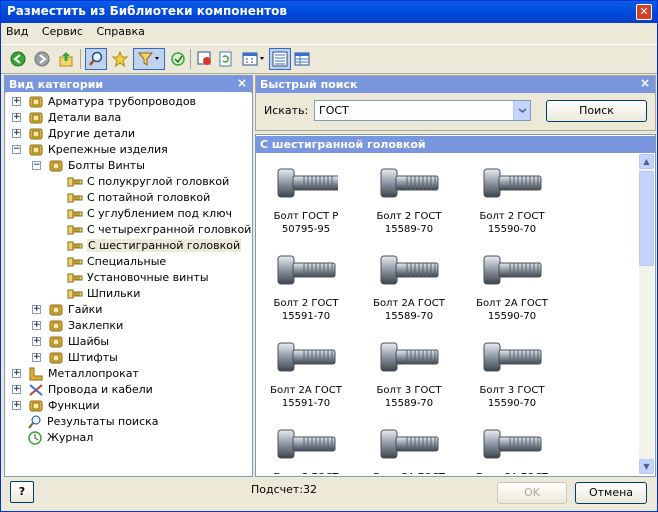 The image size is (658, 512). What do you see at coordinates (512, 198) in the screenshot?
I see `component-tile: Болт 2 ГОСТ 15590-70` at bounding box center [512, 198].